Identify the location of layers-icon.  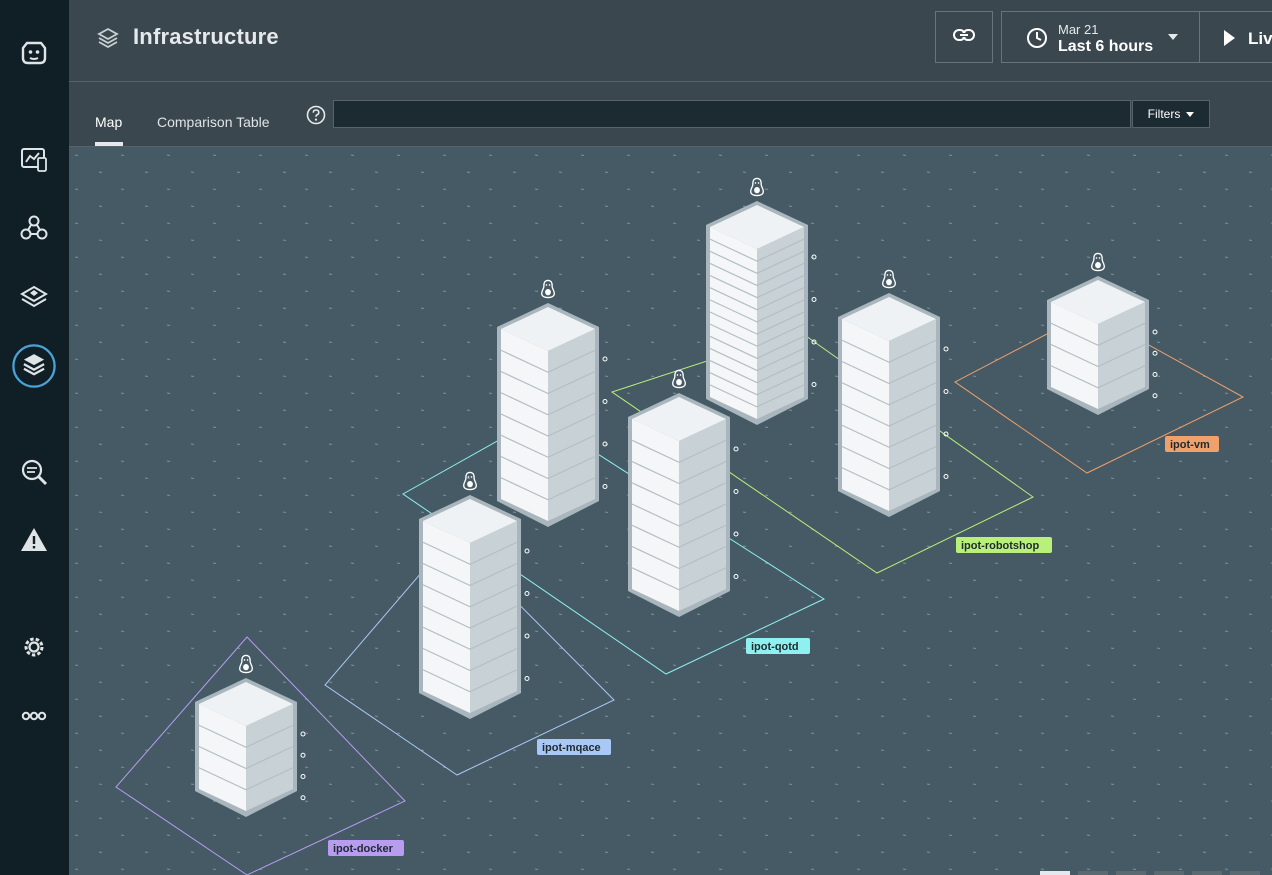
(108, 40).